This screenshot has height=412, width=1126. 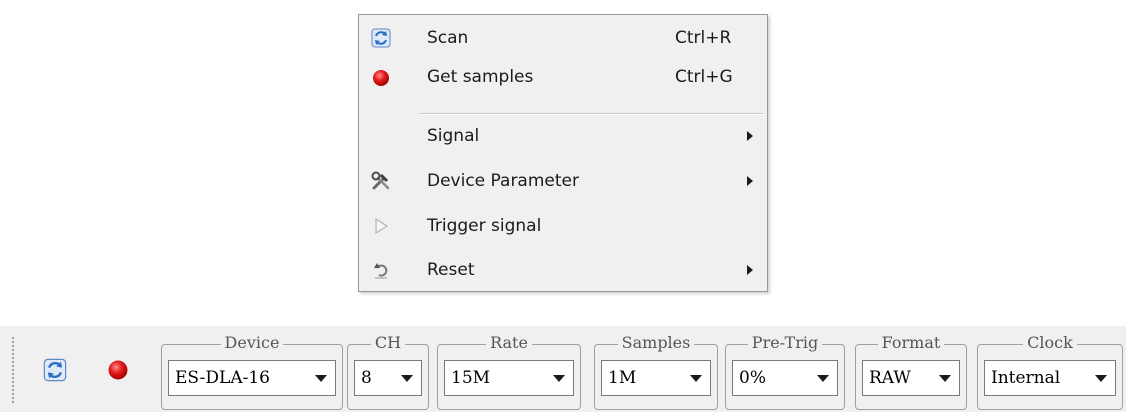 I want to click on pre-trig-group: Pre-Trig 0%, so click(x=785, y=371).